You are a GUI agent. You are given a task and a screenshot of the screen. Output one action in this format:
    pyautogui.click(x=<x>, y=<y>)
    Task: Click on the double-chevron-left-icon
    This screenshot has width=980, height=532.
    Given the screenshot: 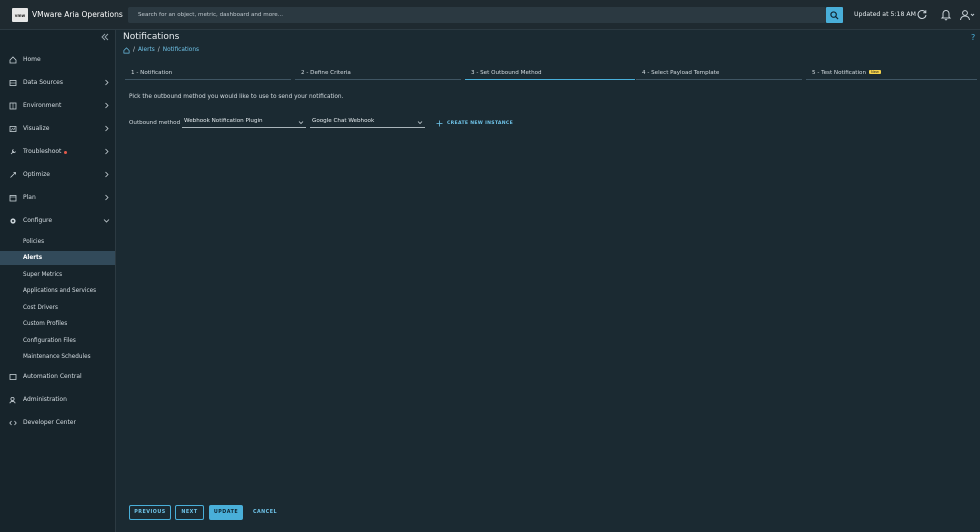 What is the action you would take?
    pyautogui.click(x=105, y=37)
    